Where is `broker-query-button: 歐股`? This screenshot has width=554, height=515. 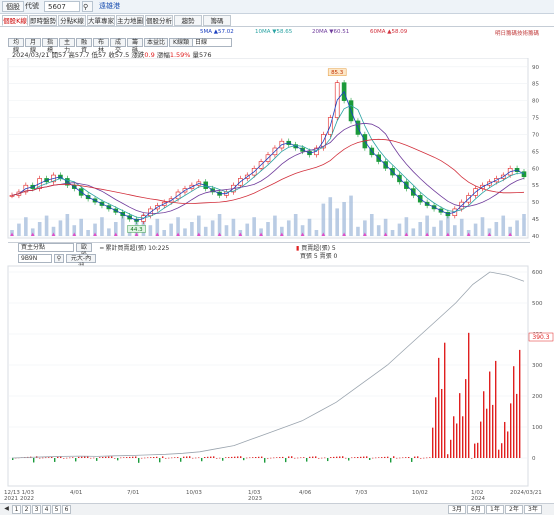 broker-query-button: 歐股 is located at coordinates (84, 251).